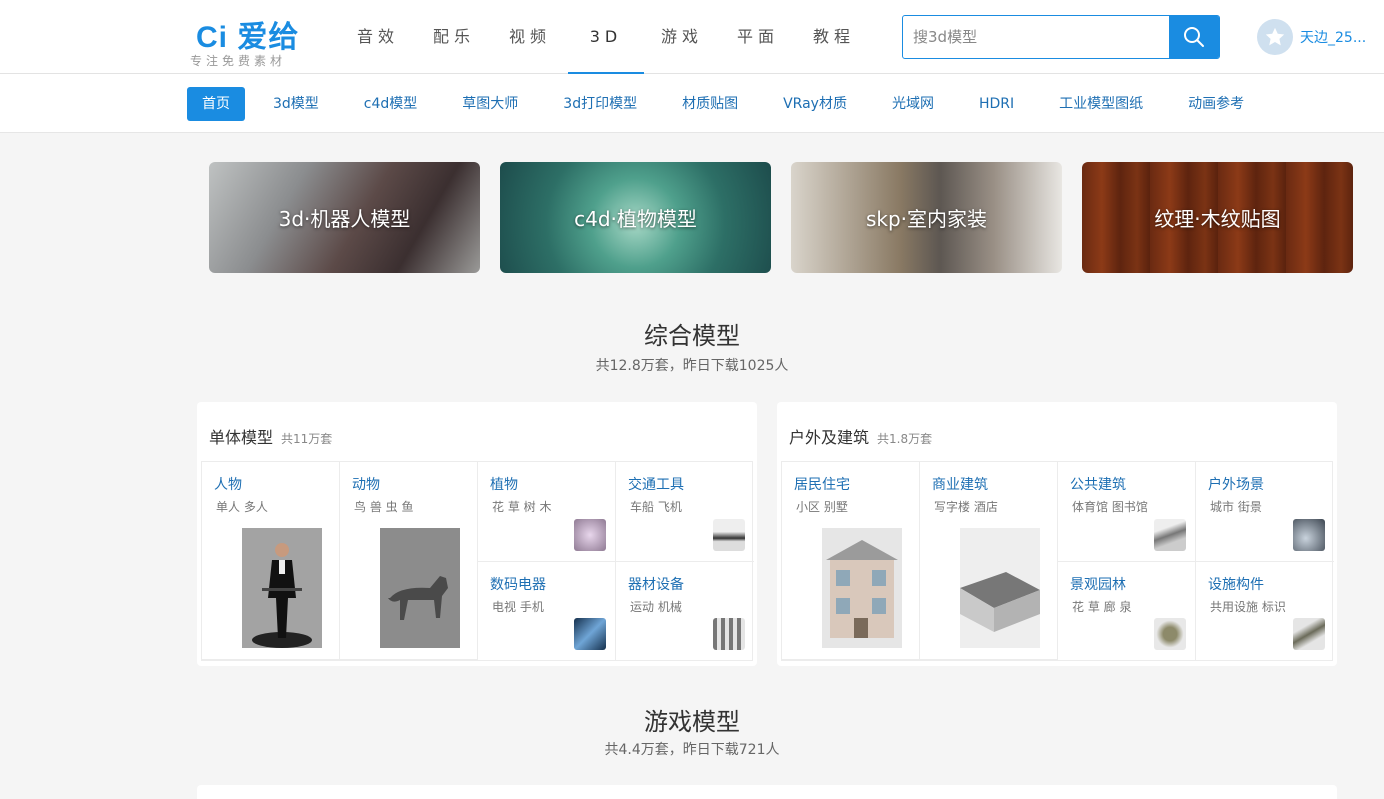 The height and width of the screenshot is (799, 1384). What do you see at coordinates (522, 507) in the screenshot?
I see `category-tags: 花 草 树 木` at bounding box center [522, 507].